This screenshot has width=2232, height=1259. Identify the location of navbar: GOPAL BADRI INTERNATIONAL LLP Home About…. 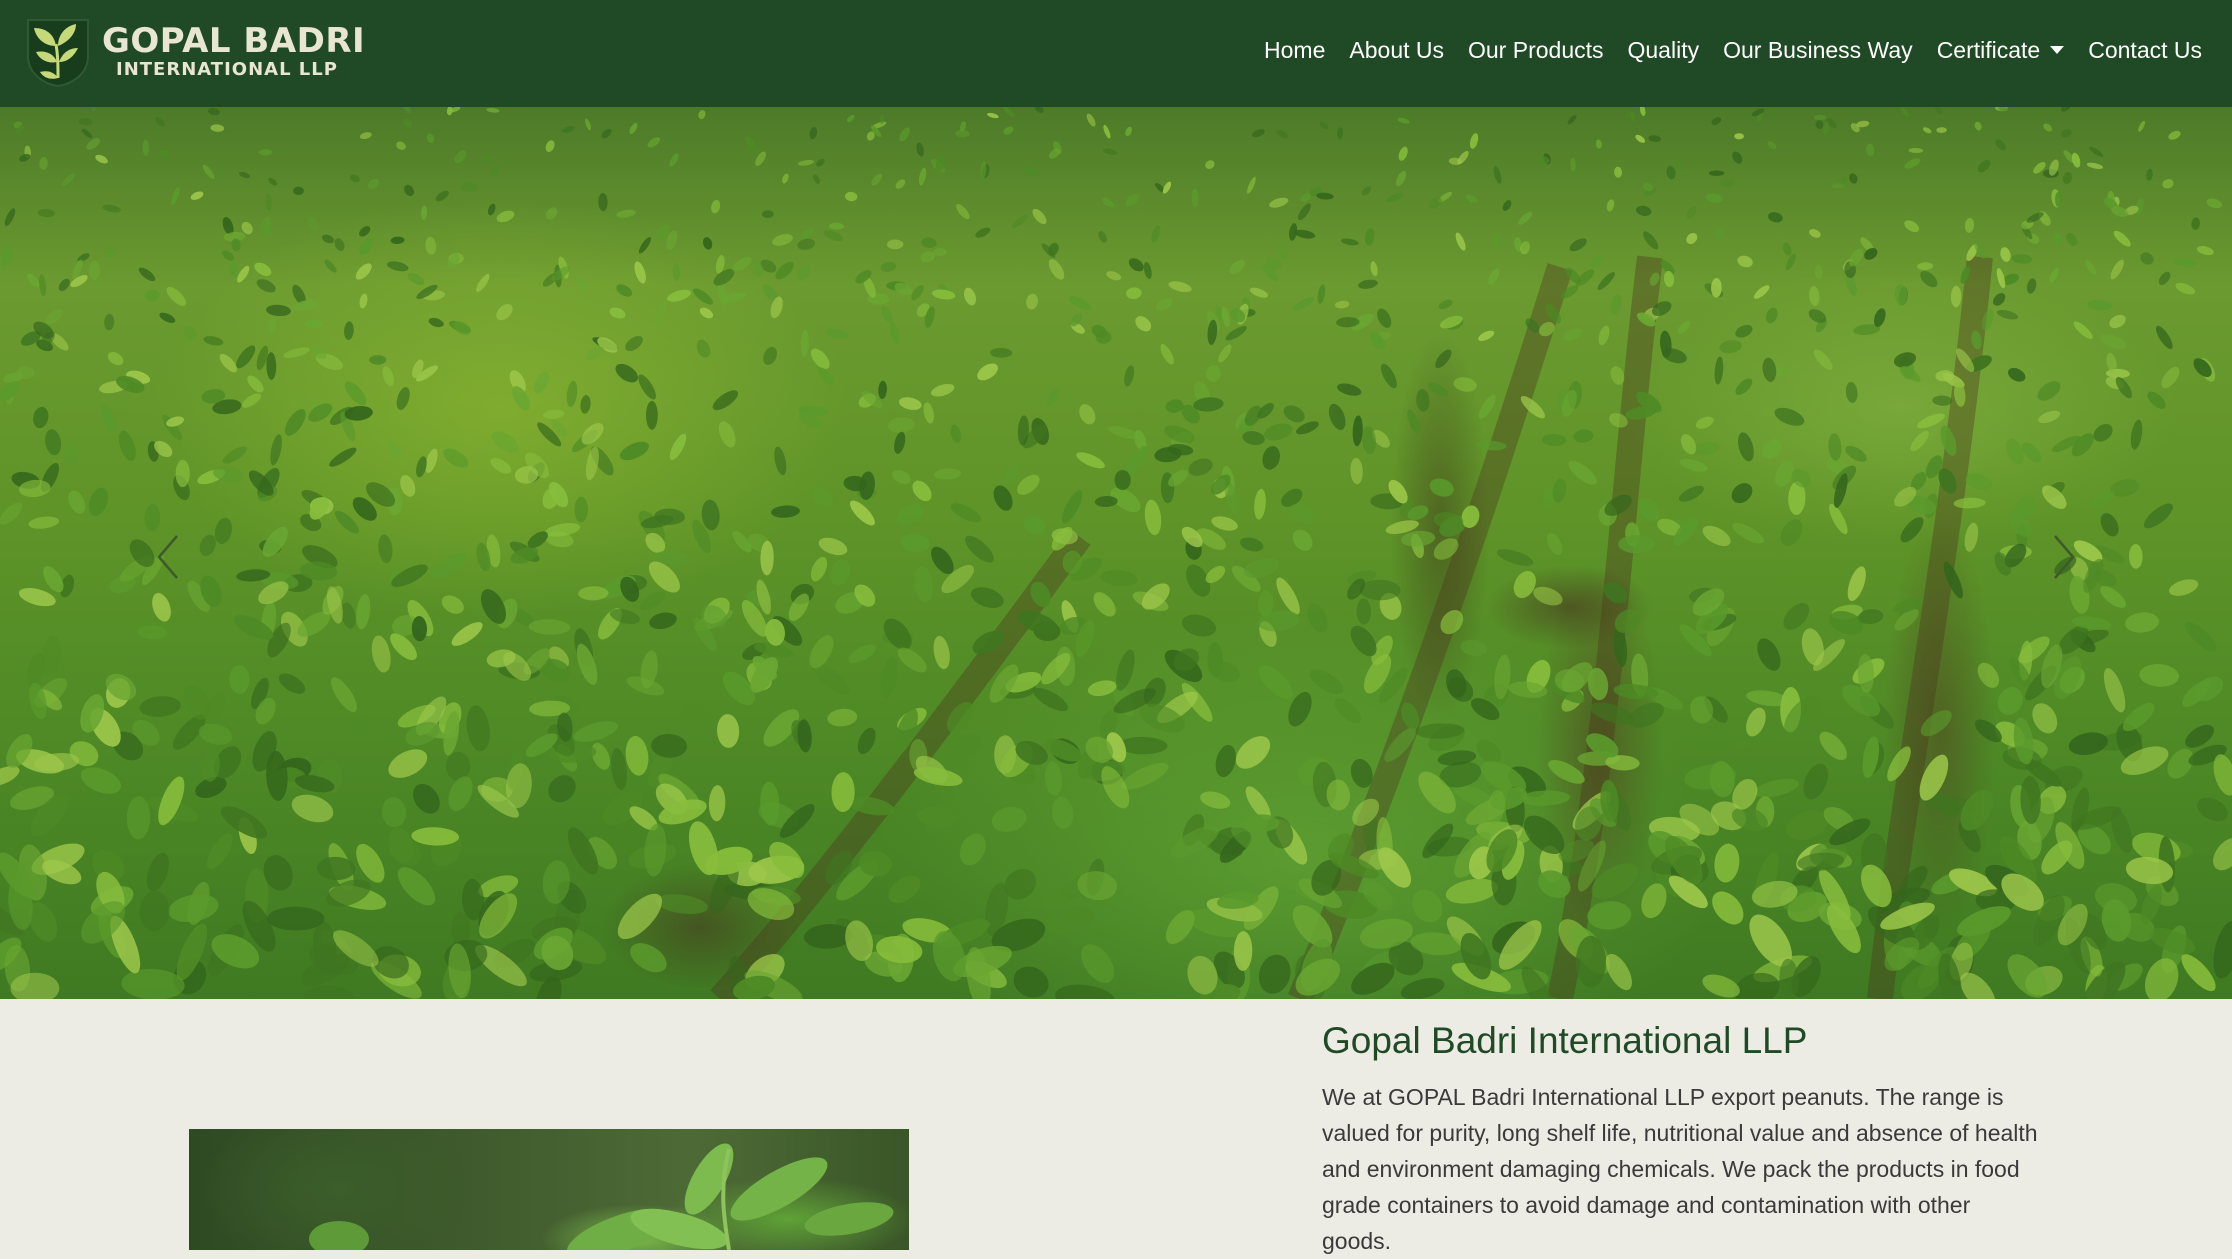
(1116, 53).